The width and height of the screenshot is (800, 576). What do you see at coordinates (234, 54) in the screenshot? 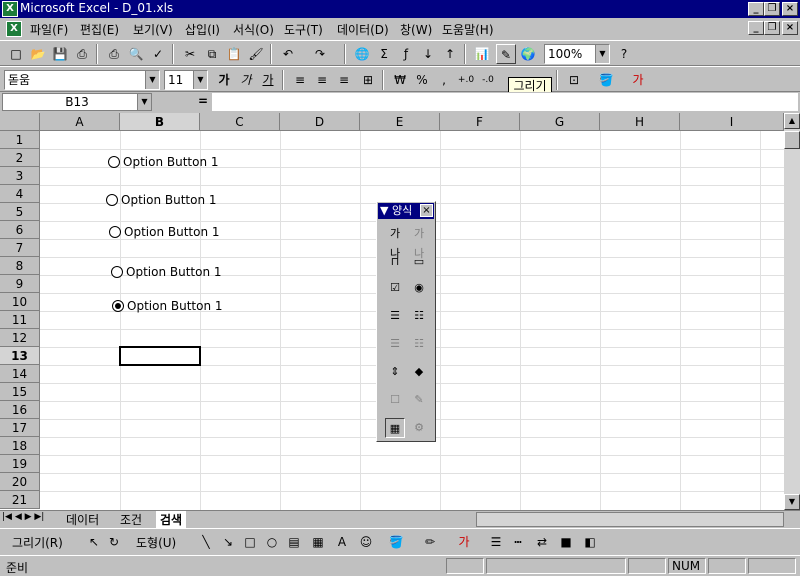
I see `paste-icon: 📋` at bounding box center [234, 54].